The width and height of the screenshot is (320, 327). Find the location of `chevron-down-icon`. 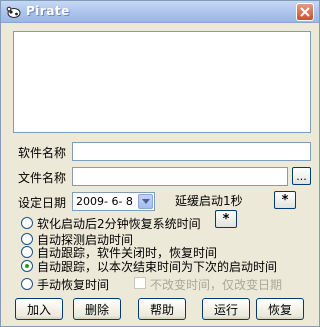

chevron-down-icon is located at coordinates (145, 201).